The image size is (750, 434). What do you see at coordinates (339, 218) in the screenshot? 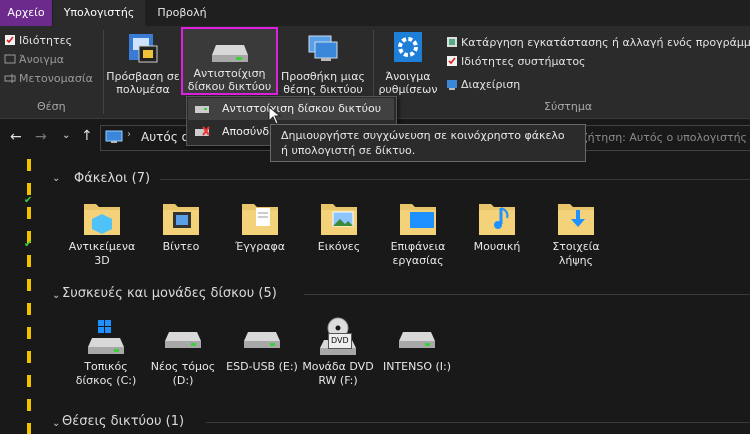
I see `pictures-folder-icon` at bounding box center [339, 218].